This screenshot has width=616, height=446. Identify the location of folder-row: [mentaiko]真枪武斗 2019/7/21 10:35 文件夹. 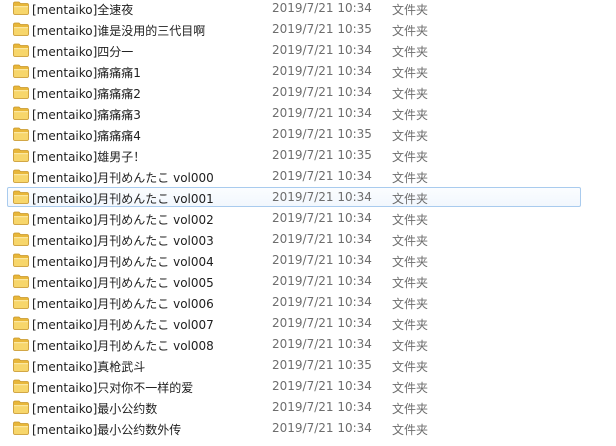
(294, 365).